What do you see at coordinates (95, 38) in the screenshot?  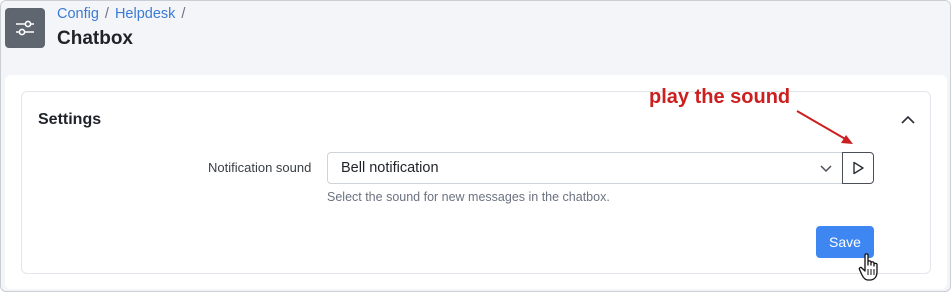 I see `page-title: Chatbox` at bounding box center [95, 38].